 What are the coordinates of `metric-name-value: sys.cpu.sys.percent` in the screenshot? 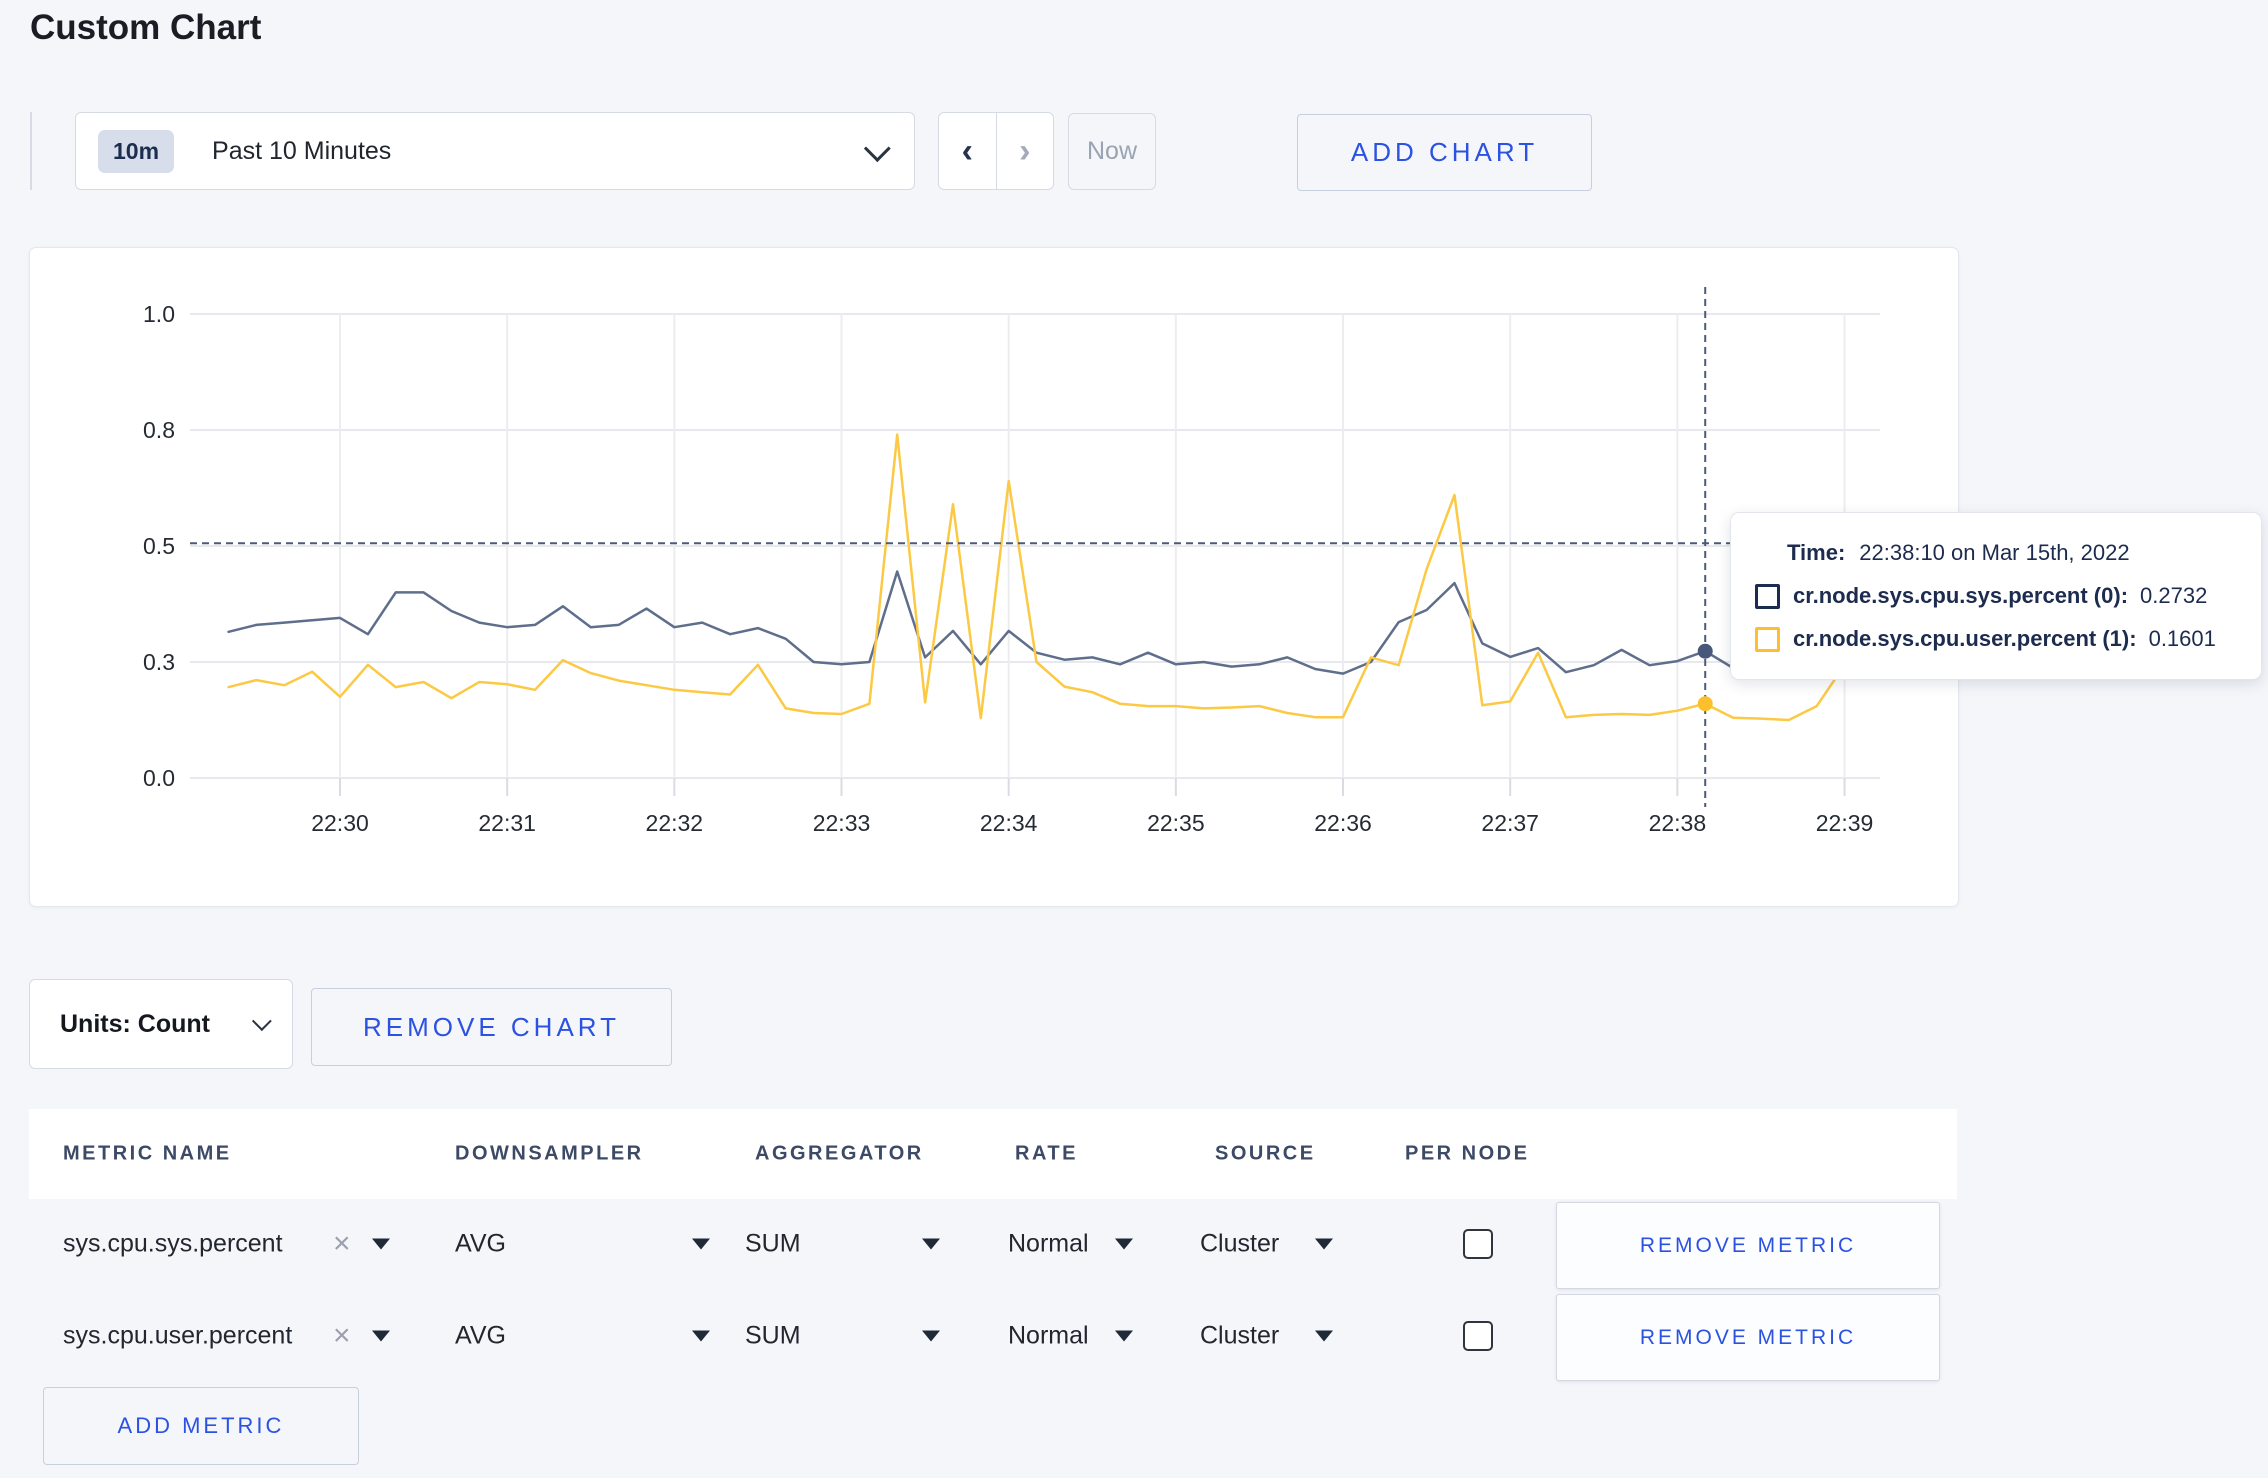 It's located at (173, 1243).